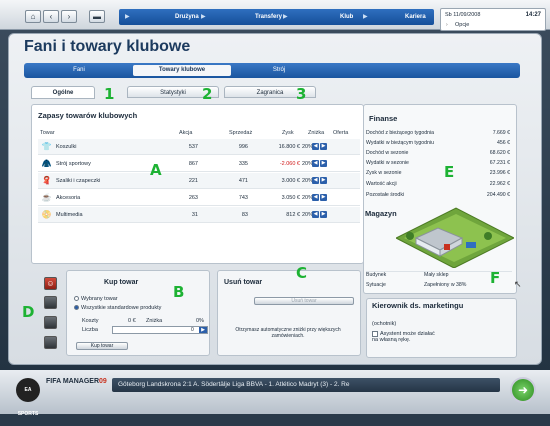 The height and width of the screenshot is (426, 550). Describe the element at coordinates (78, 181) in the screenshot. I see `item-name: Szaliki i czapeczki` at that location.